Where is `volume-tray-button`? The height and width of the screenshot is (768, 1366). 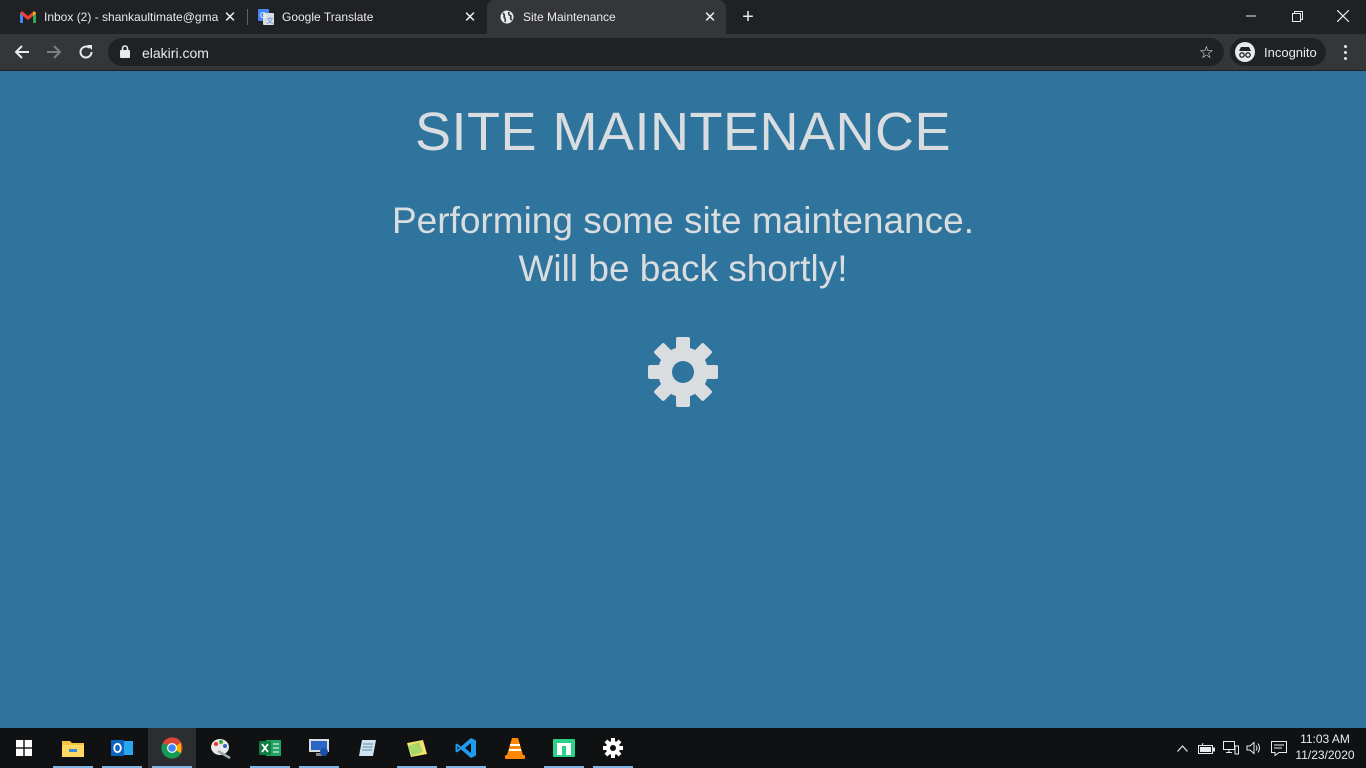 volume-tray-button is located at coordinates (1254, 748).